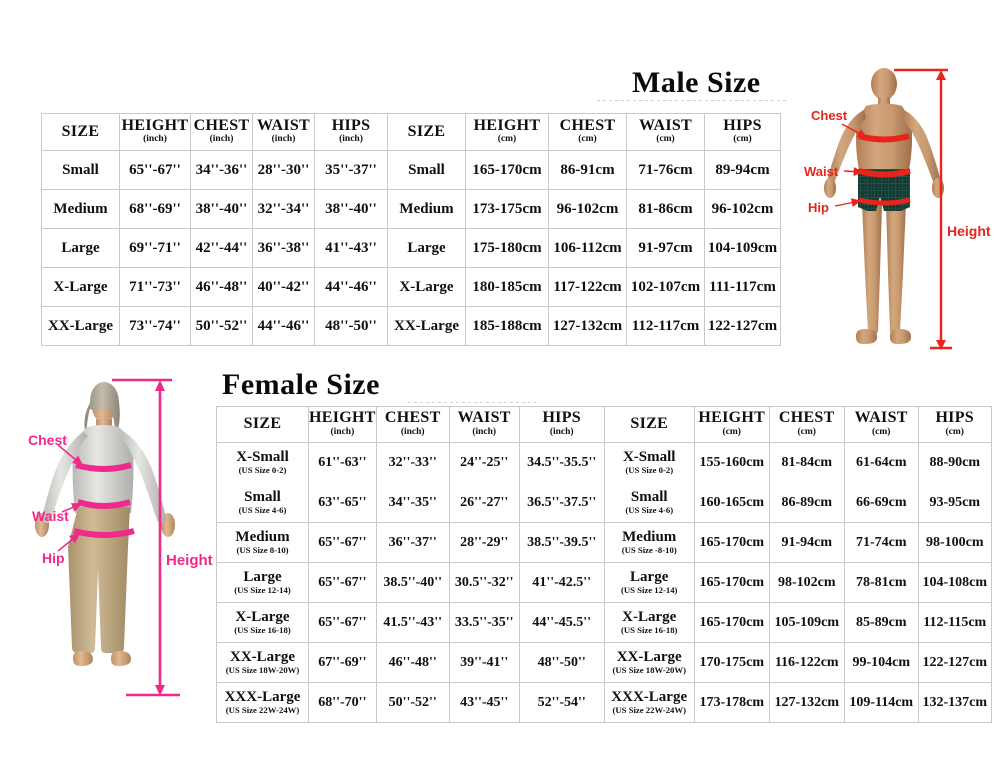 The image size is (1000, 769). What do you see at coordinates (881, 502) in the screenshot?
I see `female-waist-cm: 66-69cm` at bounding box center [881, 502].